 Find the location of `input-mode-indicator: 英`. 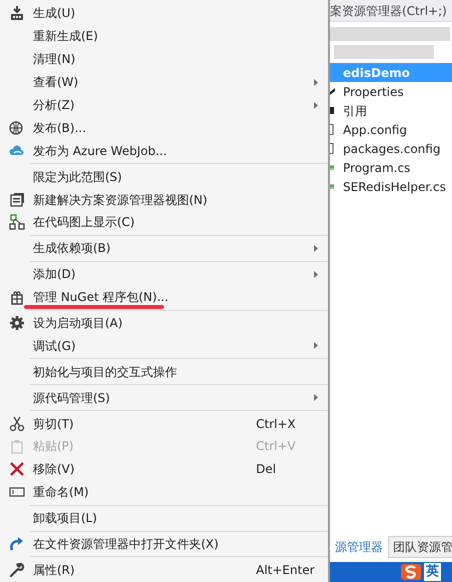

input-mode-indicator: 英 is located at coordinates (432, 572).